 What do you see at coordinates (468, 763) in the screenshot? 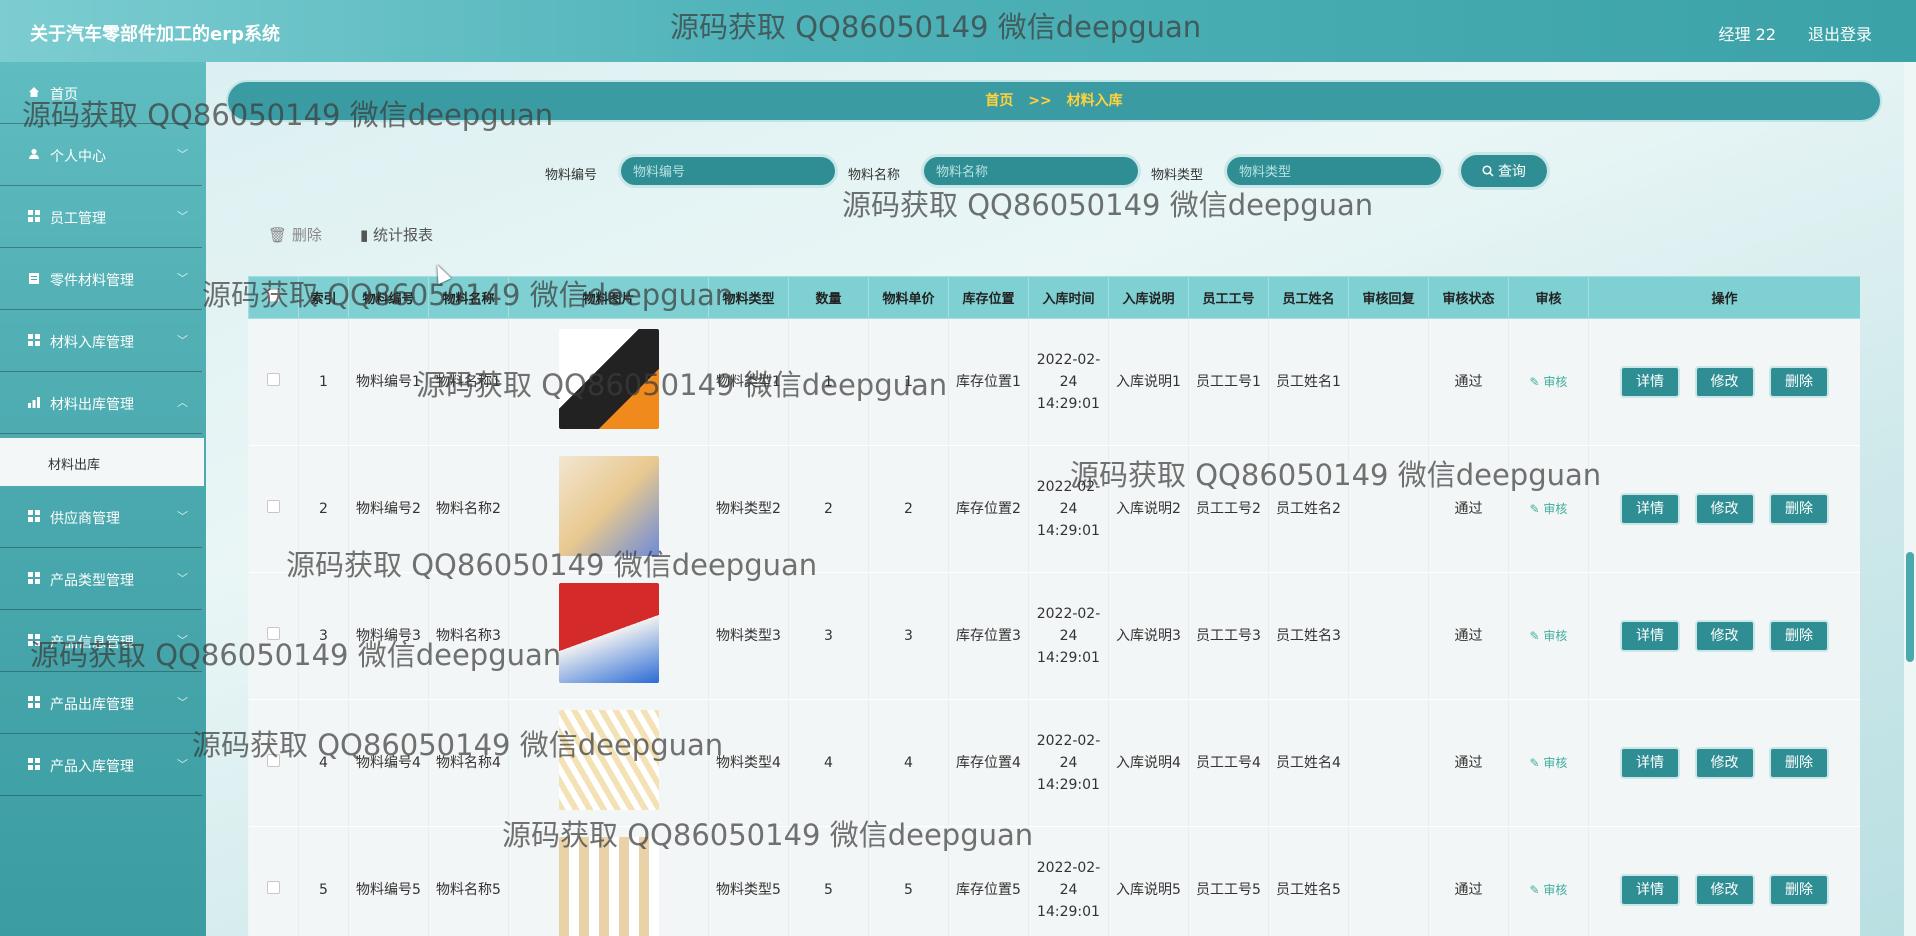
I see `name-cell: 物料名称4` at bounding box center [468, 763].